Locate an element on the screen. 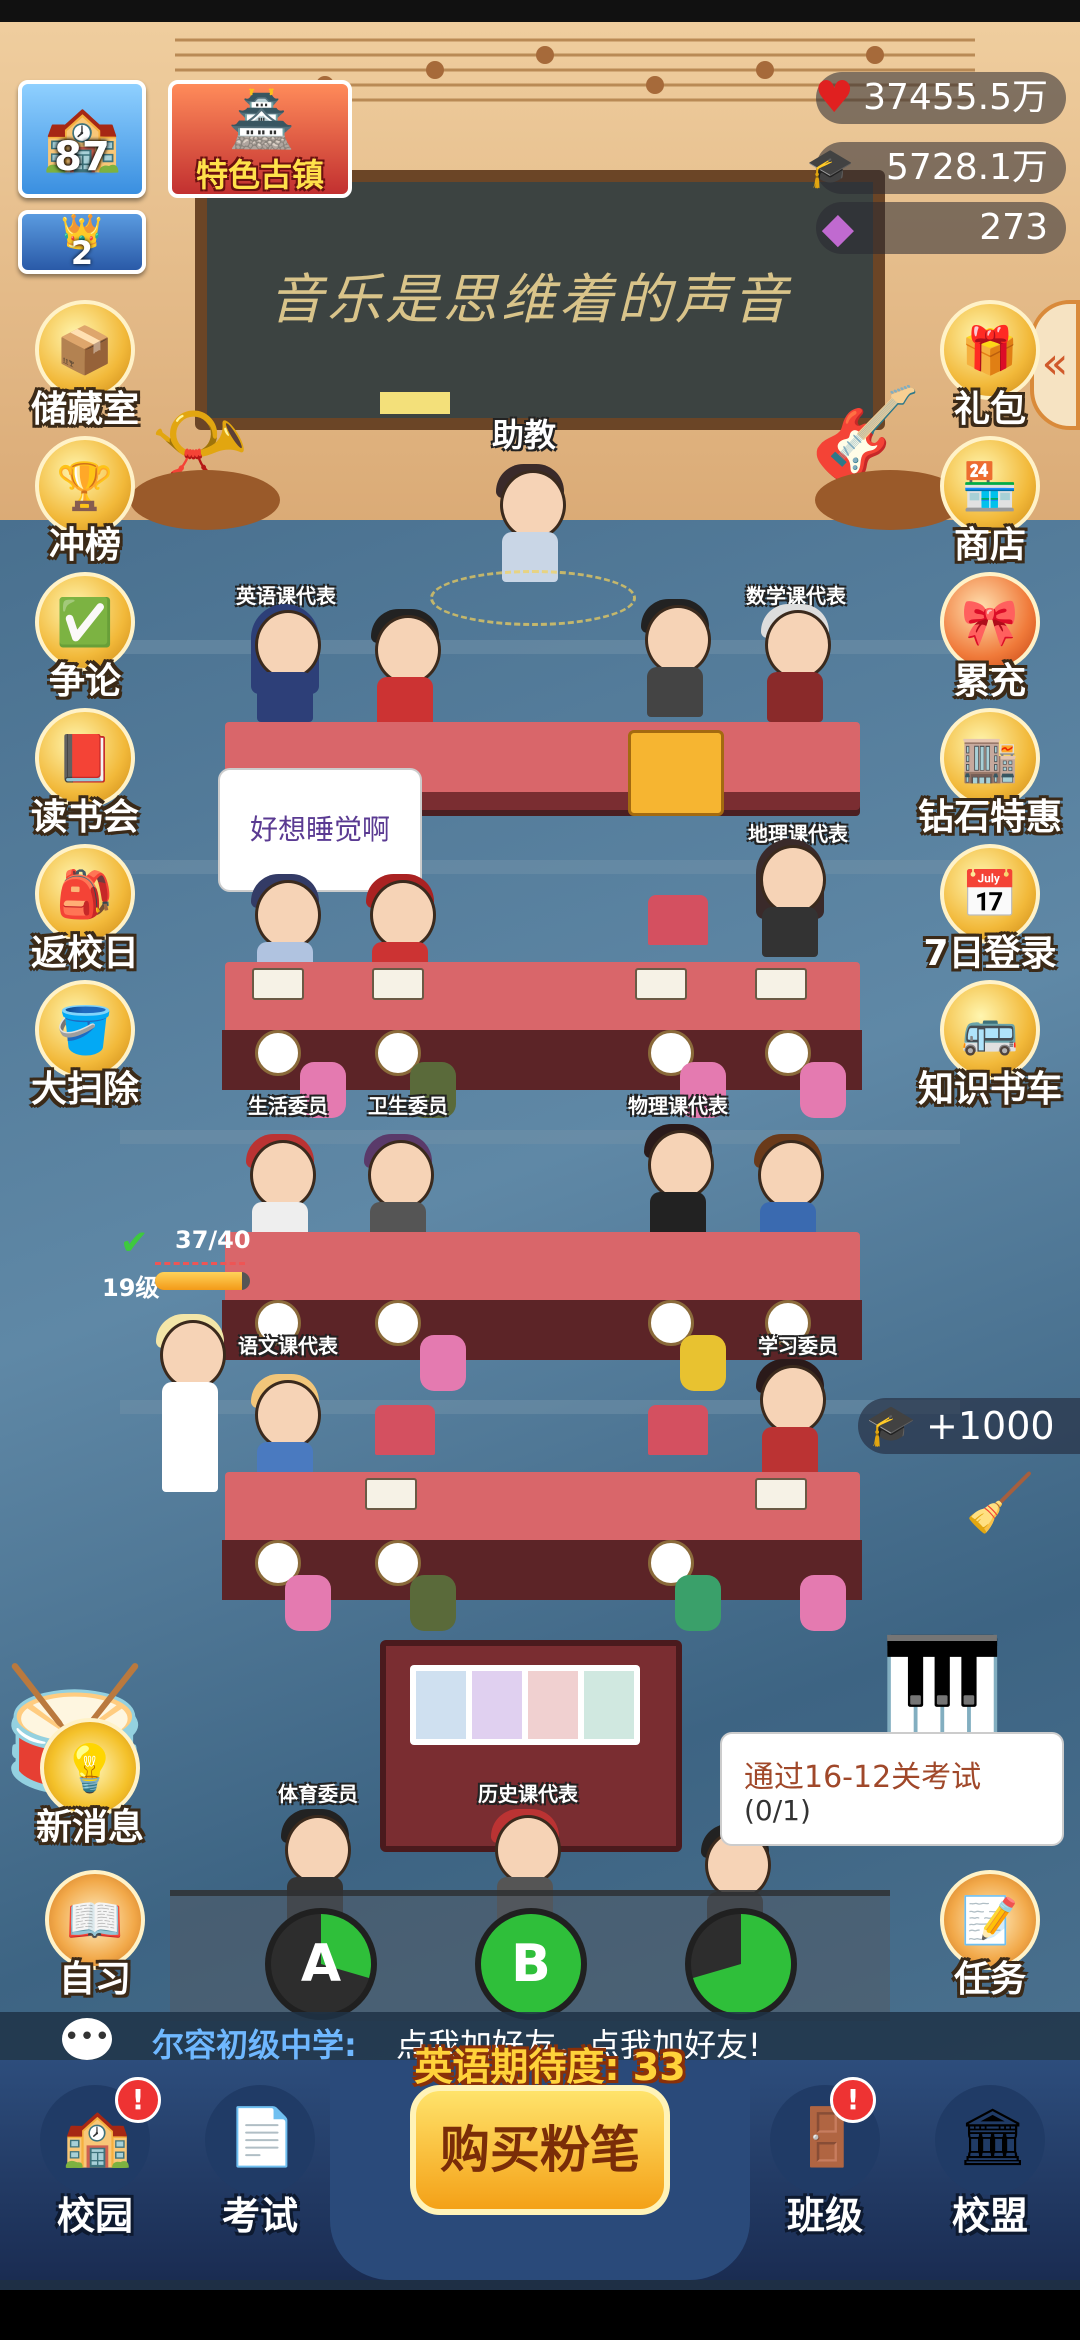 The height and width of the screenshot is (2340, 1080). nav-campus: 🏫 校园 ! is located at coordinates (100, 2161).